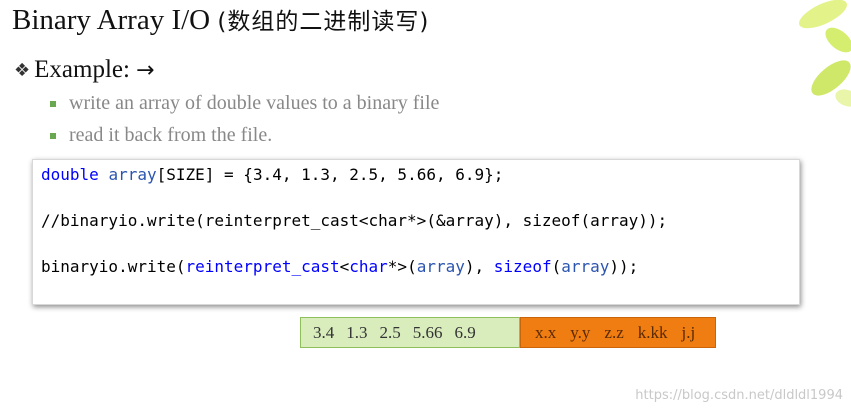 This screenshot has width=851, height=409. Describe the element at coordinates (70, 174) in the screenshot. I see `code-keyword: double` at that location.